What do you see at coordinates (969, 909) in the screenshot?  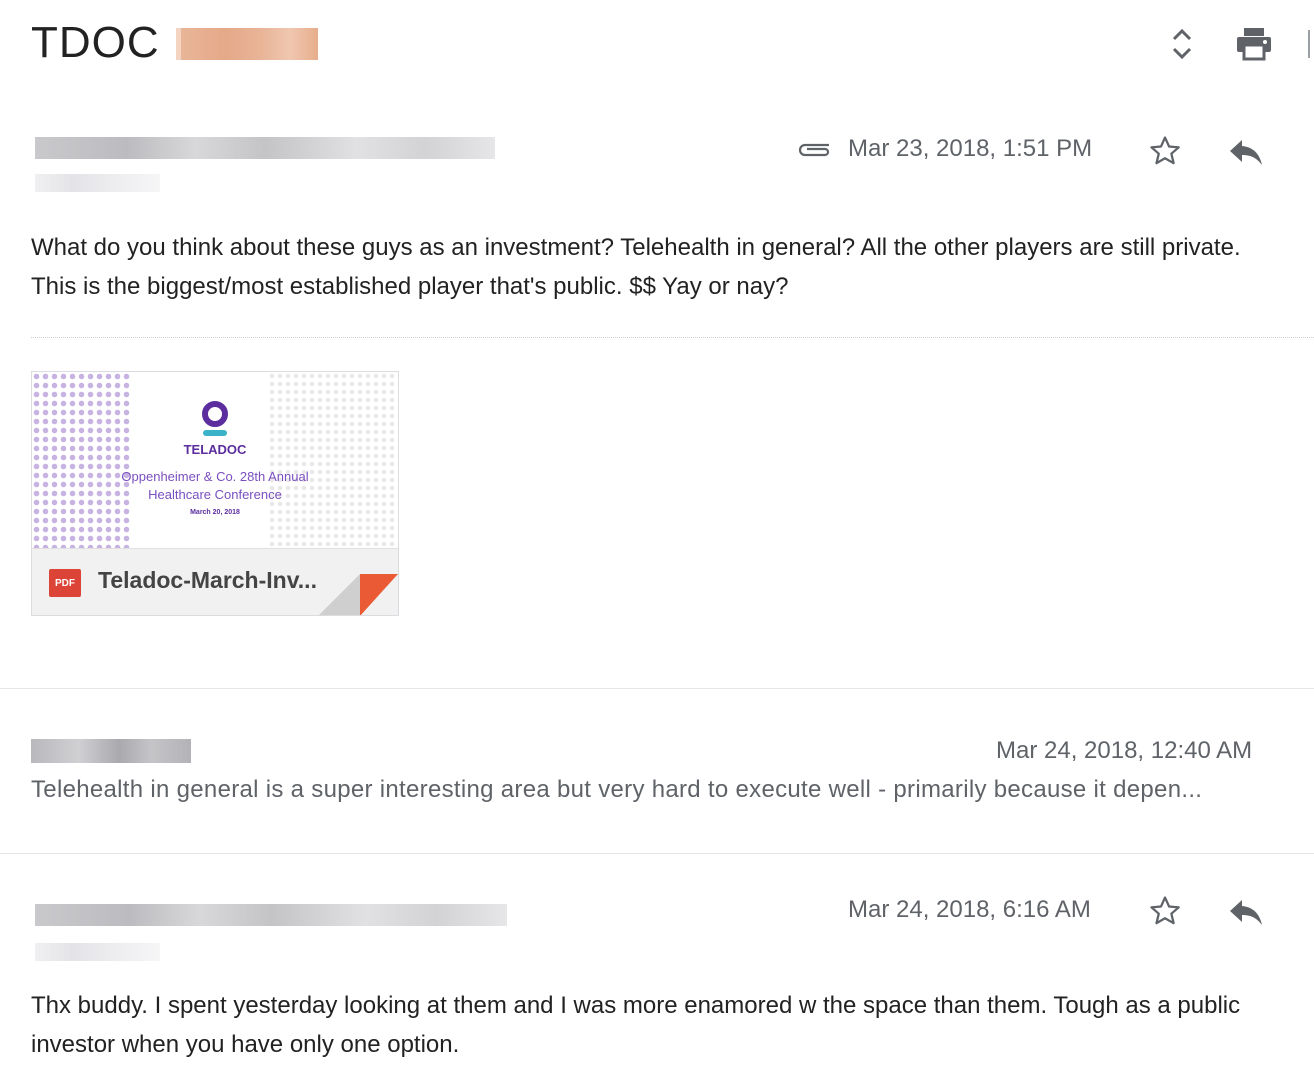 I see `message-date: Mar 24, 2018, 6:16 AM` at bounding box center [969, 909].